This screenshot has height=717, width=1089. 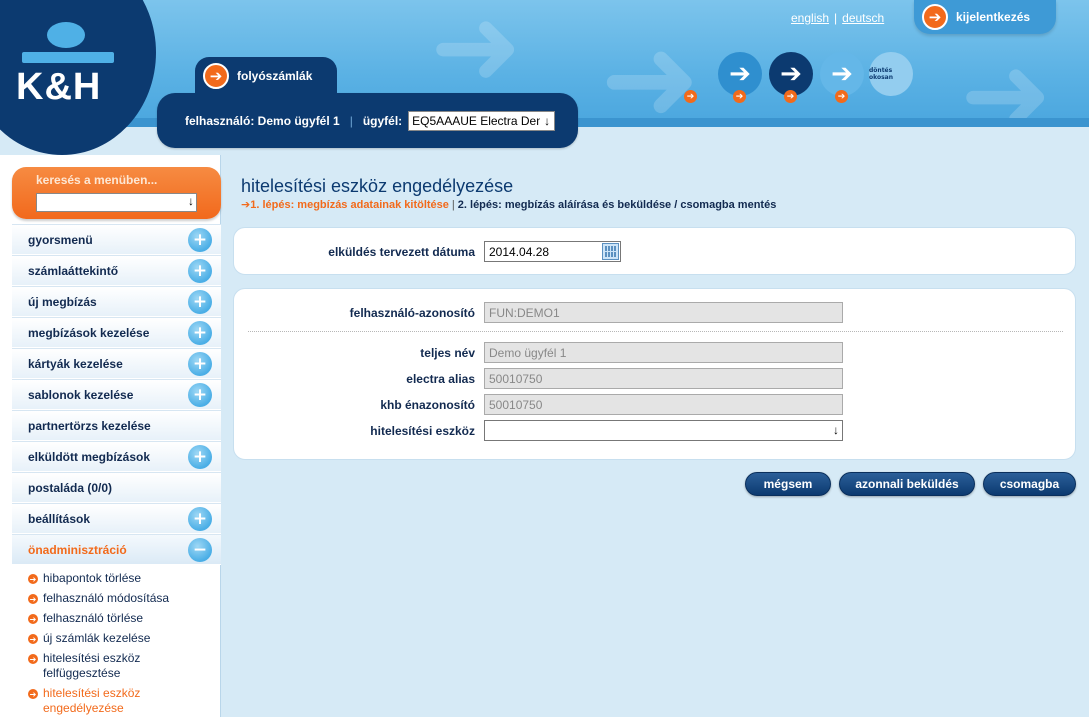 I want to click on user-label: felhasználó: Demo ügyfél 1, so click(x=262, y=120).